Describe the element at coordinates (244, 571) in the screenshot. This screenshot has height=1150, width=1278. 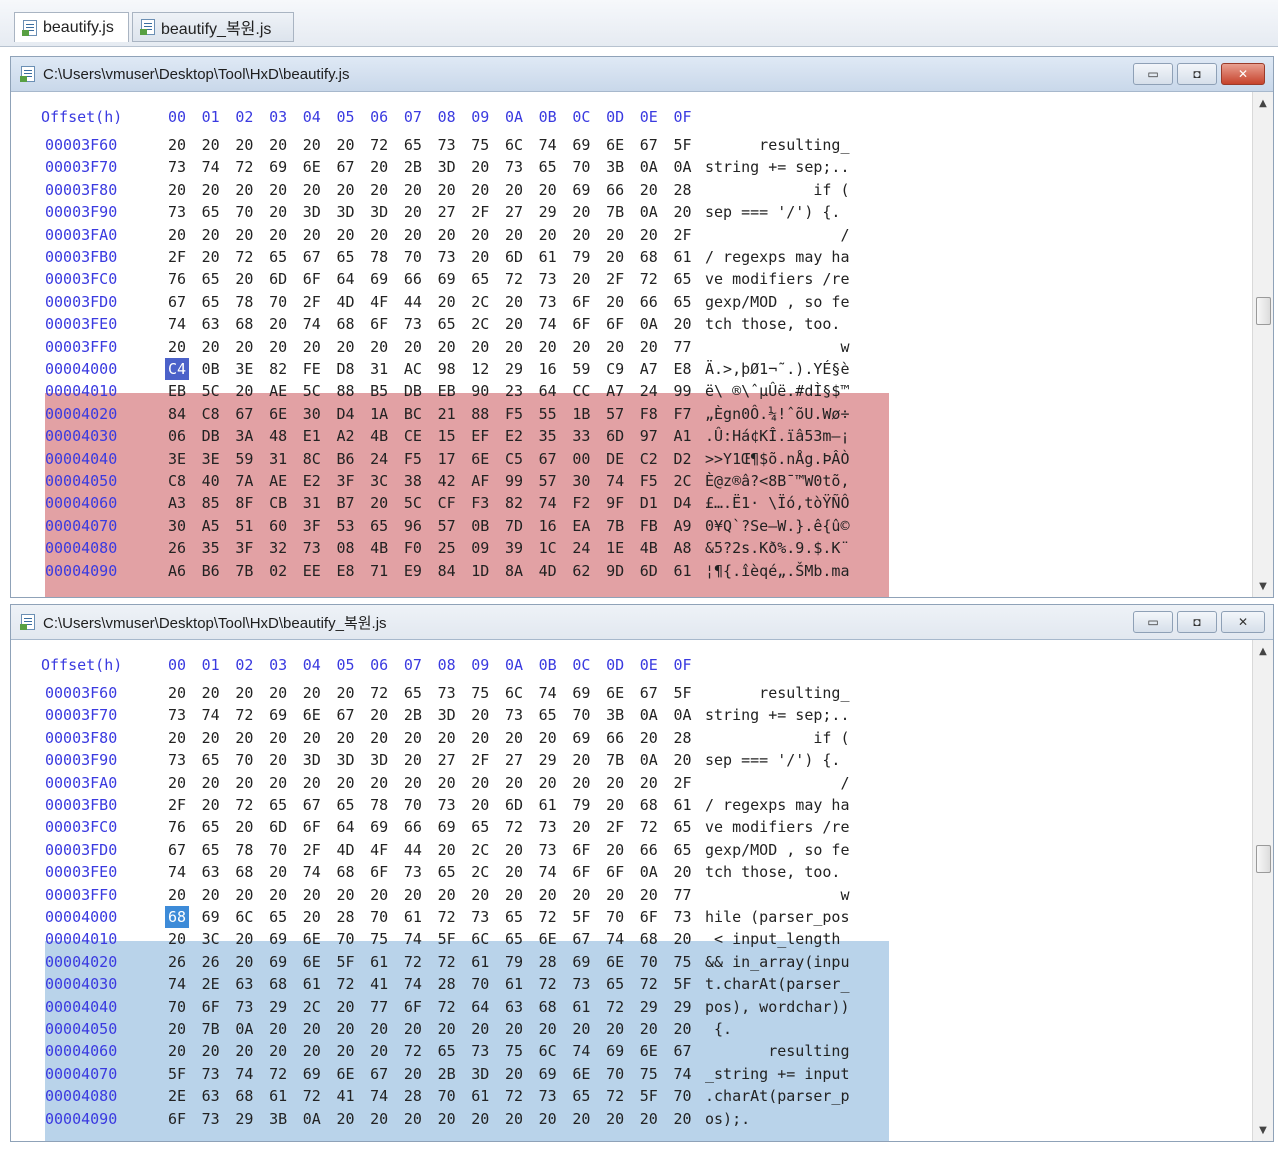
I see `hex-byte: 7B` at that location.